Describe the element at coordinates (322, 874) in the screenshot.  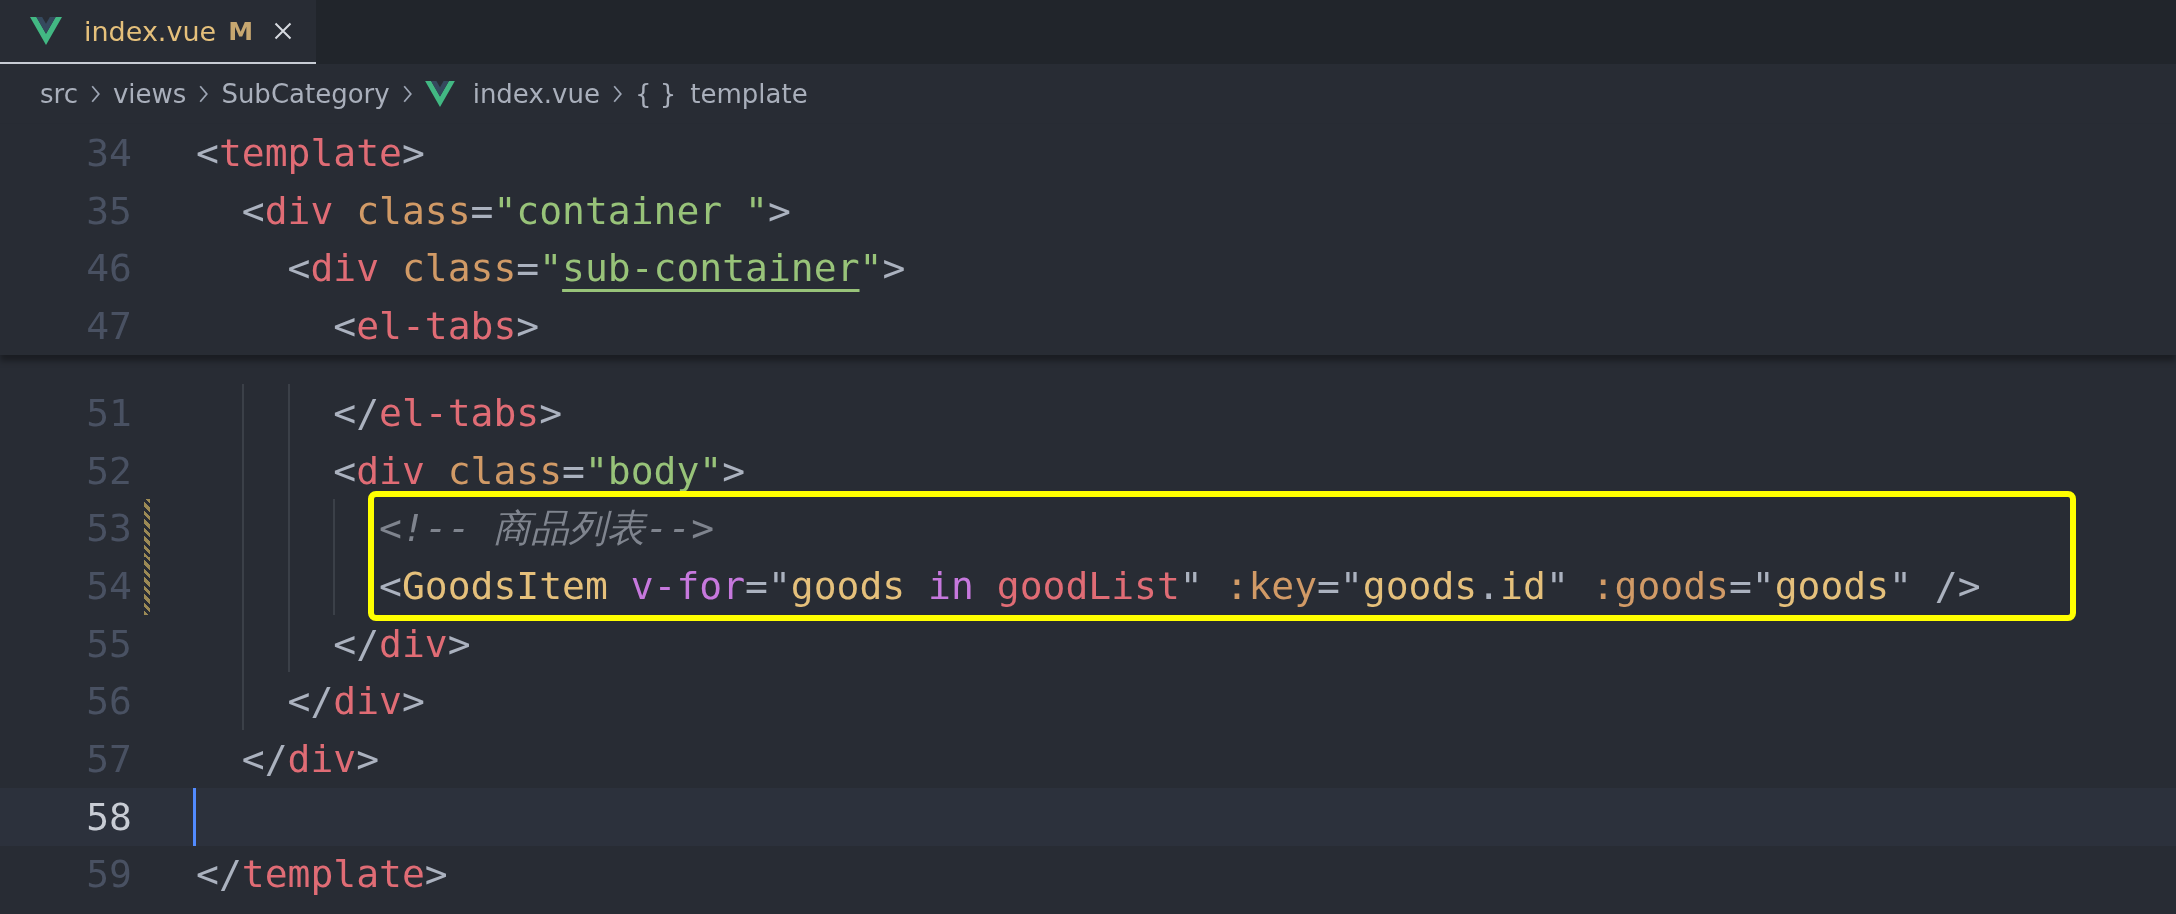
I see `code-line: </template>` at that location.